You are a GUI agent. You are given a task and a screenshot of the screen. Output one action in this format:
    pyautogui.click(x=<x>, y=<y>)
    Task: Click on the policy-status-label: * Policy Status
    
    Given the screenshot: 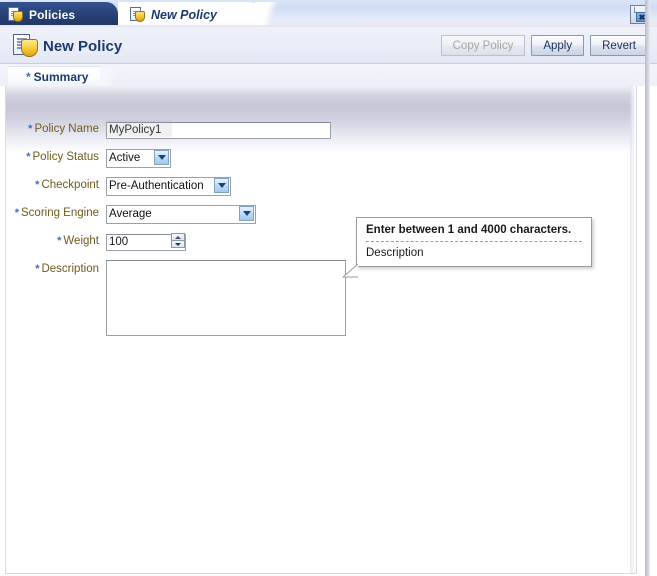 What is the action you would take?
    pyautogui.click(x=52, y=156)
    